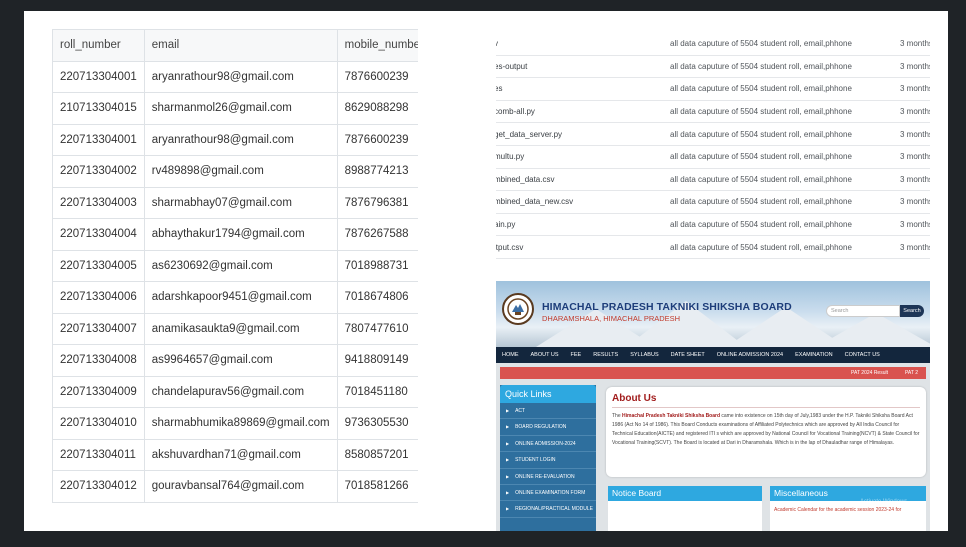 The width and height of the screenshot is (966, 547). Describe the element at coordinates (497, 43) in the screenshot. I see `file-name-link: v` at that location.